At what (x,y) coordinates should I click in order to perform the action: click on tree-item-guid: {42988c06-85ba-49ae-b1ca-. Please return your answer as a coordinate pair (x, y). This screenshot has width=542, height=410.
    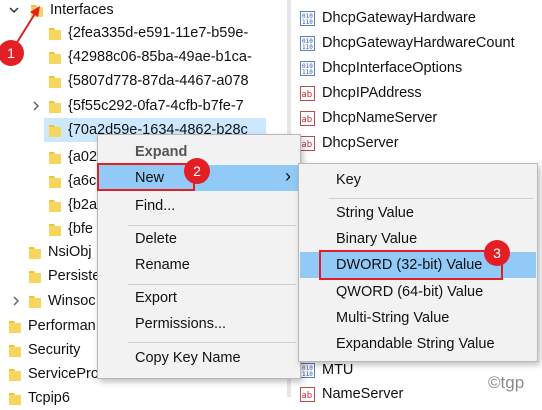
    Looking at the image, I should click on (150, 57).